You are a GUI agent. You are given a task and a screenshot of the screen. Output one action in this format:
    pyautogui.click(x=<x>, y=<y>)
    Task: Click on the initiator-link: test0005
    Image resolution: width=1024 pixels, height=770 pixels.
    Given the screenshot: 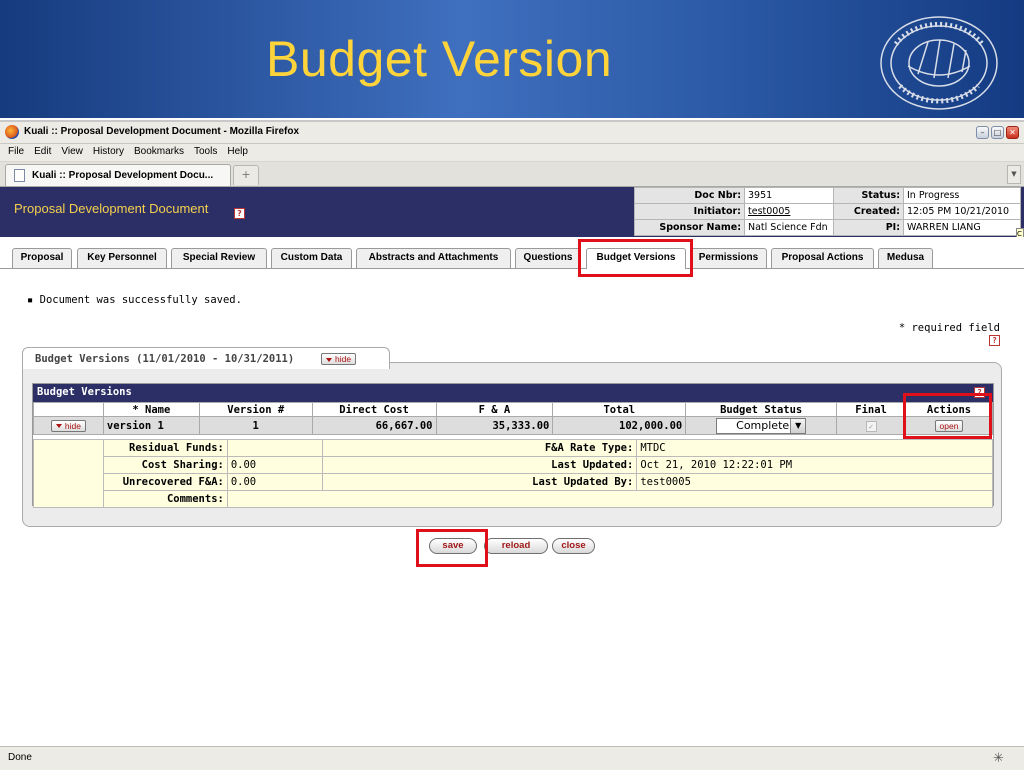 What is the action you would take?
    pyautogui.click(x=769, y=211)
    